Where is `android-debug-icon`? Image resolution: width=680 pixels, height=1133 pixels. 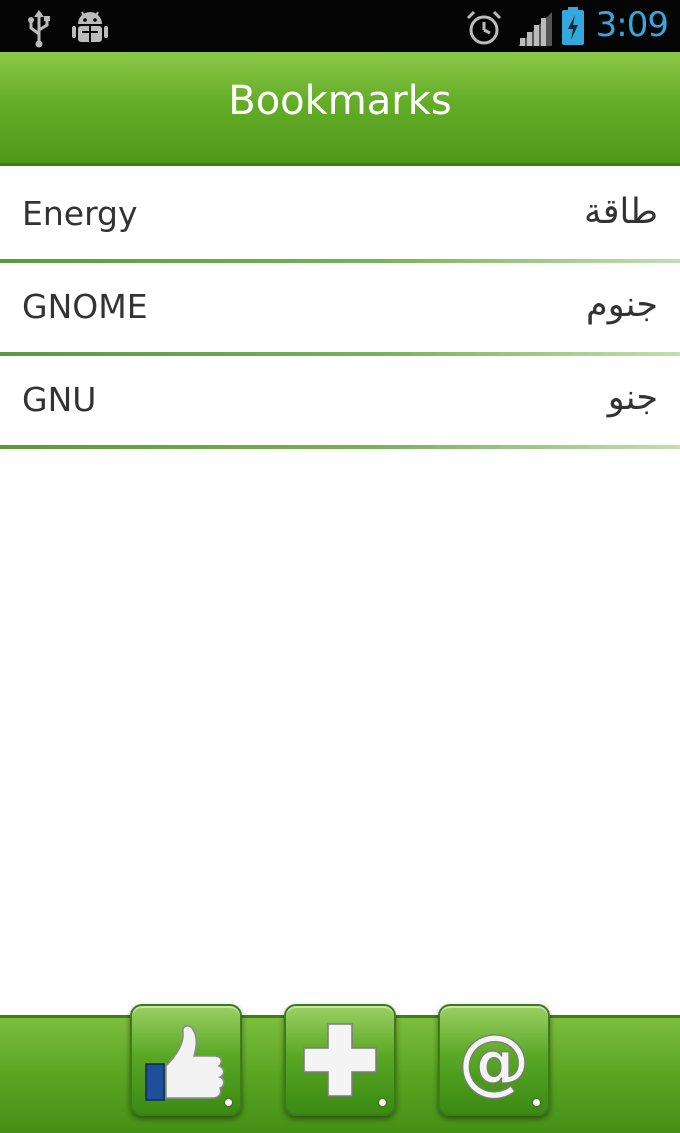
android-debug-icon is located at coordinates (90, 30).